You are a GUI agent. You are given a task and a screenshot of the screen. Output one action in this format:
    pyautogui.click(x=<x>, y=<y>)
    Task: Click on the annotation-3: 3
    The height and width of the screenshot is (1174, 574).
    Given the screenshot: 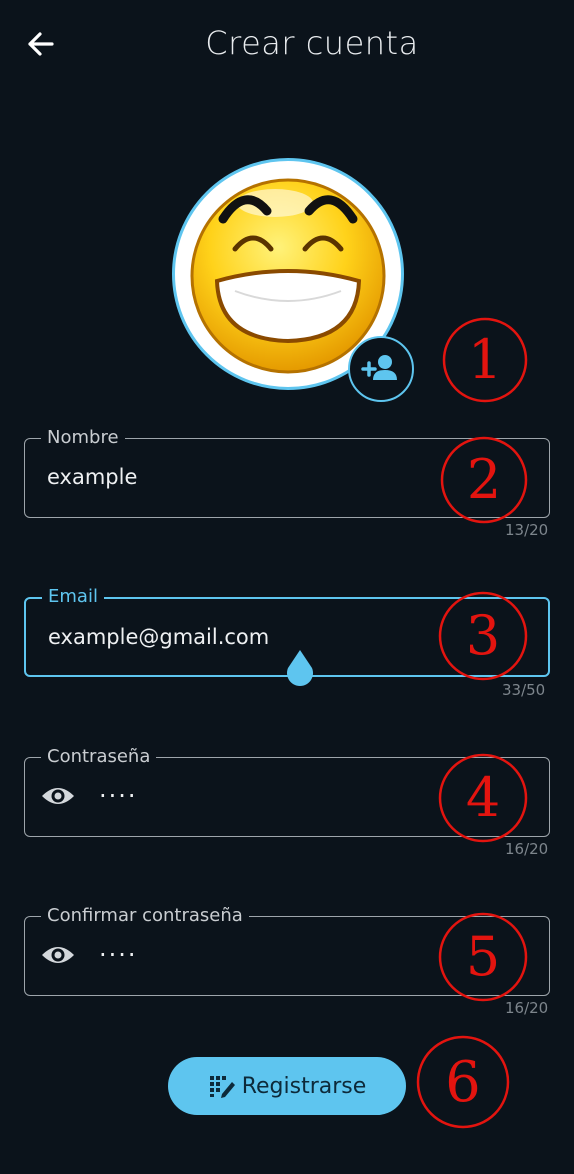 What is the action you would take?
    pyautogui.click(x=483, y=636)
    